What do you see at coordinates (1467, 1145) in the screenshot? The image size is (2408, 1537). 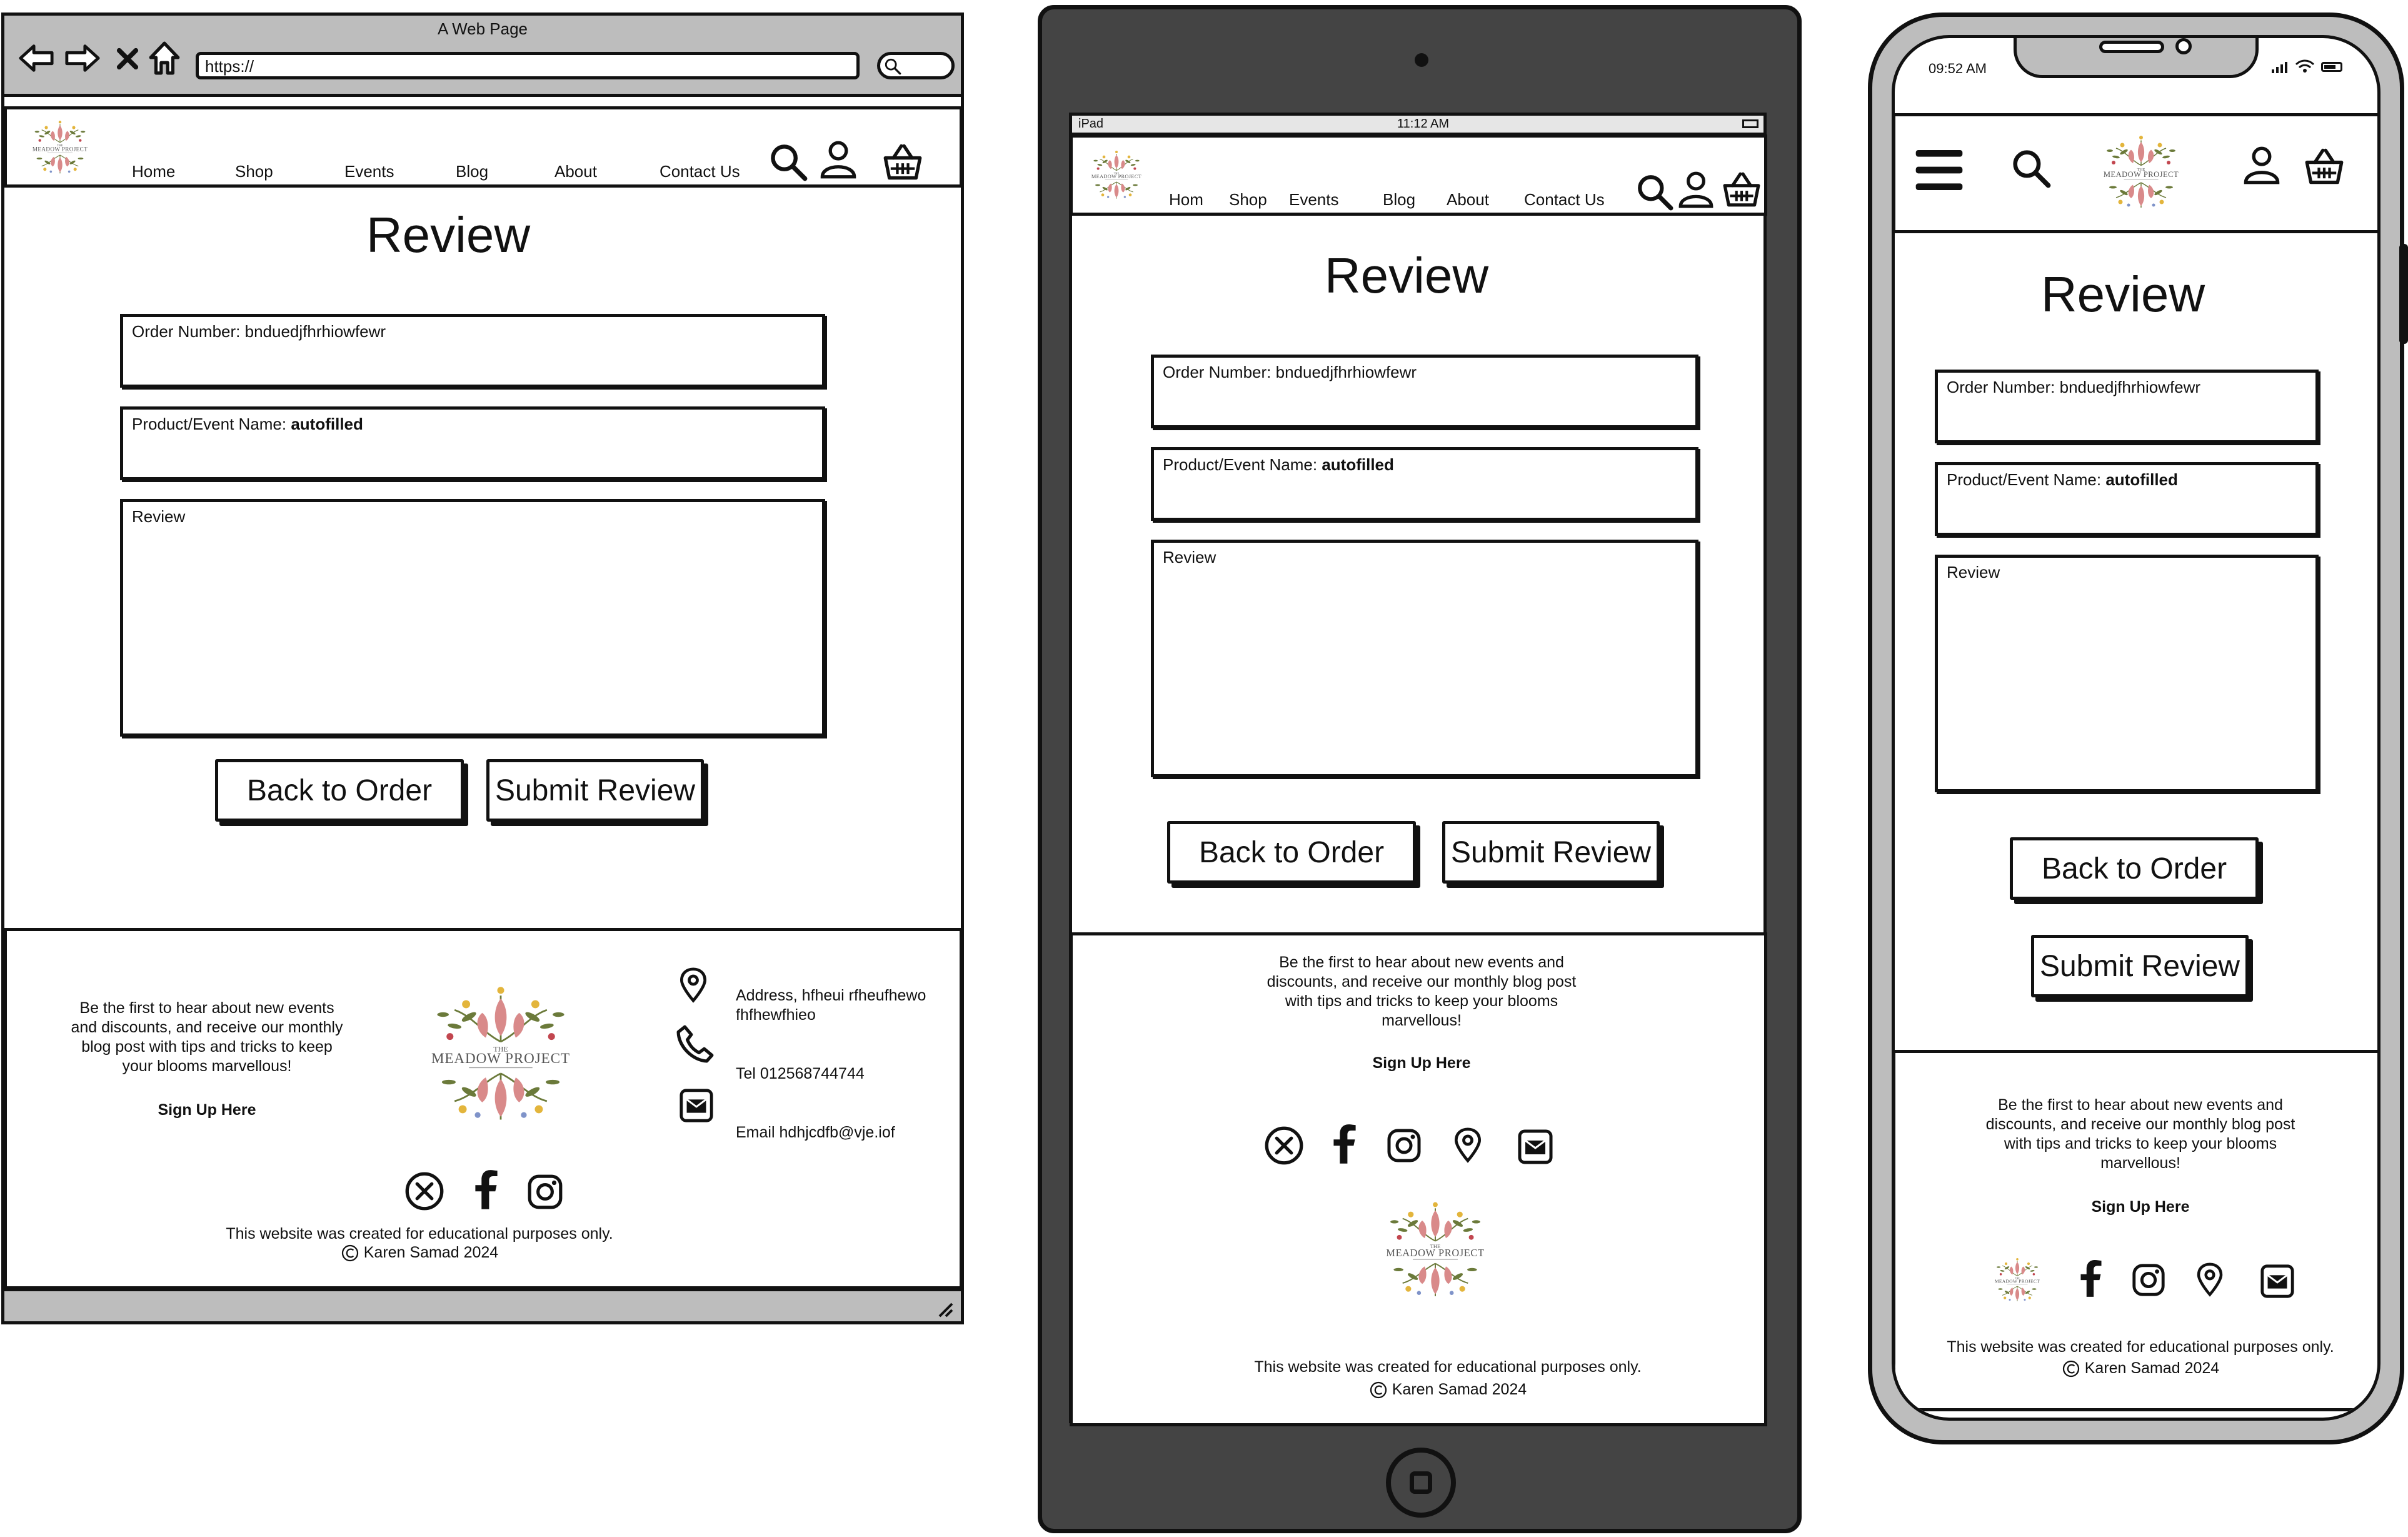 I see `tablet-location-pin-icon` at bounding box center [1467, 1145].